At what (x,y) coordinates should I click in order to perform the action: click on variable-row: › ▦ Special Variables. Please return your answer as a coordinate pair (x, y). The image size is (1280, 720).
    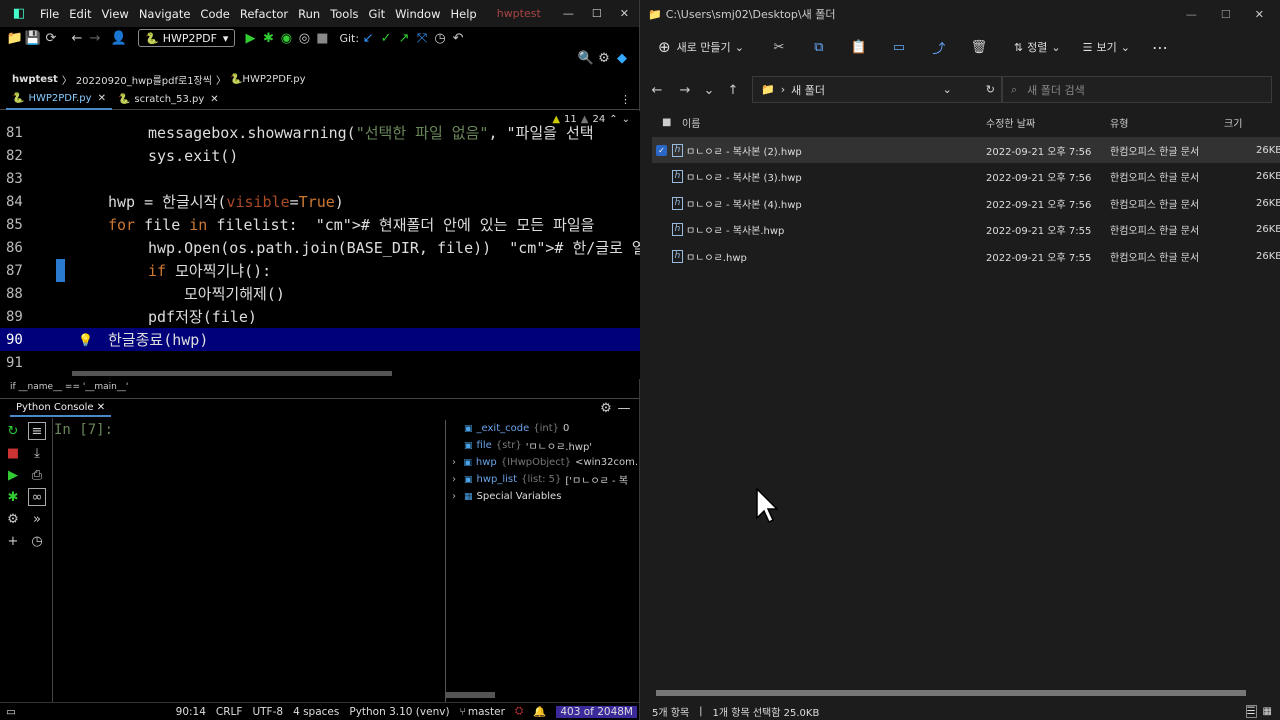
    Looking at the image, I should click on (542, 496).